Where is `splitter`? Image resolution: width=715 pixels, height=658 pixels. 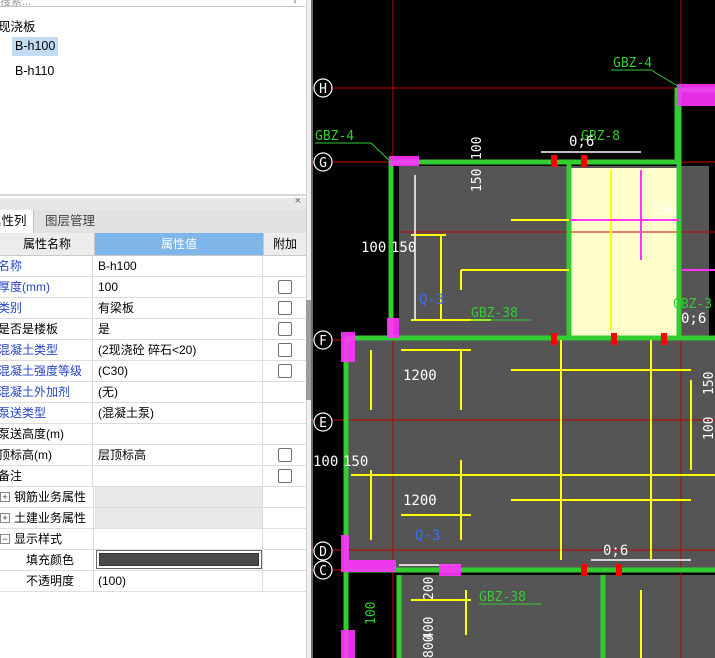 splitter is located at coordinates (153, 195).